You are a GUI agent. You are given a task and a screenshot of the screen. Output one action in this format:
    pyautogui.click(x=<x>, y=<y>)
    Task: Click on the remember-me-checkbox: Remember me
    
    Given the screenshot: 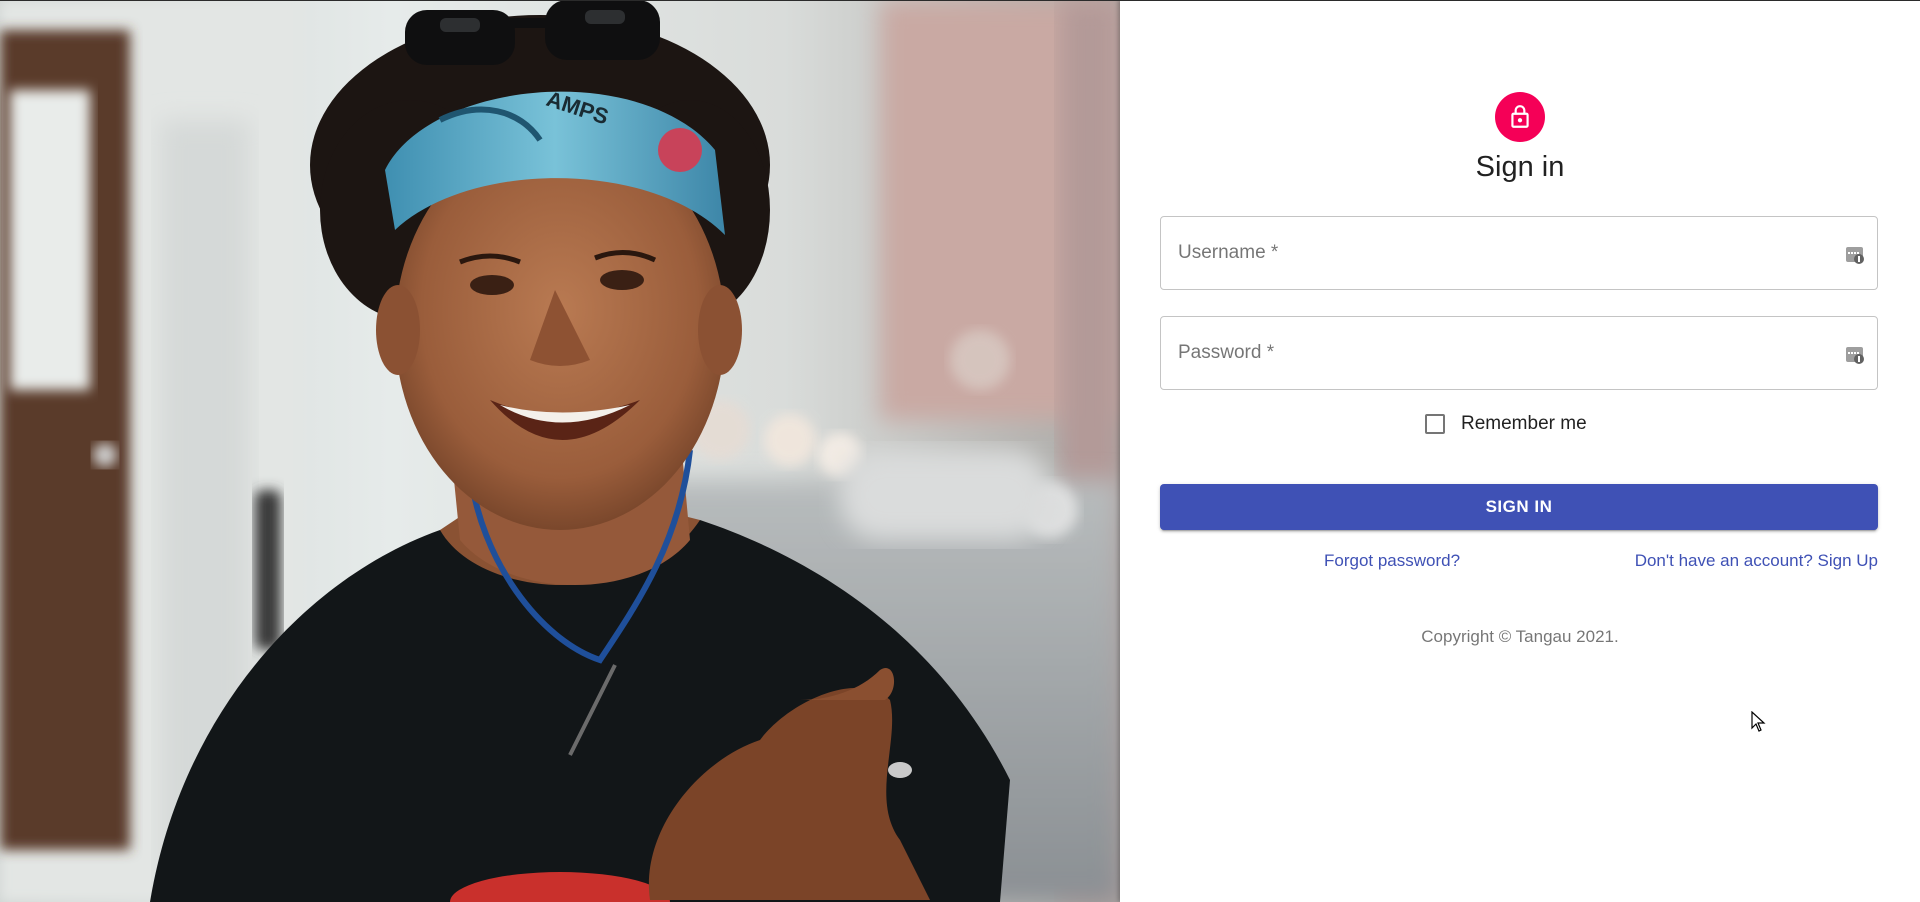 What is the action you would take?
    pyautogui.click(x=1506, y=424)
    